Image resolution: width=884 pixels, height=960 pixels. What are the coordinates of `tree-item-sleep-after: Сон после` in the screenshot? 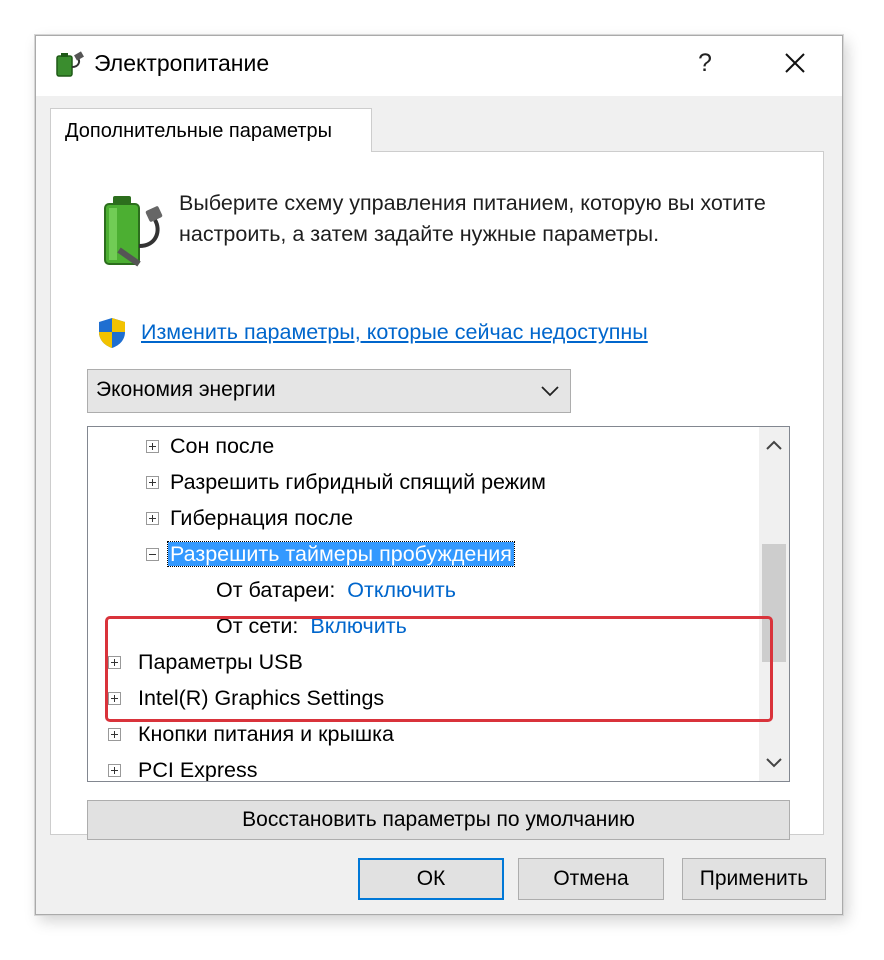 It's located at (210, 446).